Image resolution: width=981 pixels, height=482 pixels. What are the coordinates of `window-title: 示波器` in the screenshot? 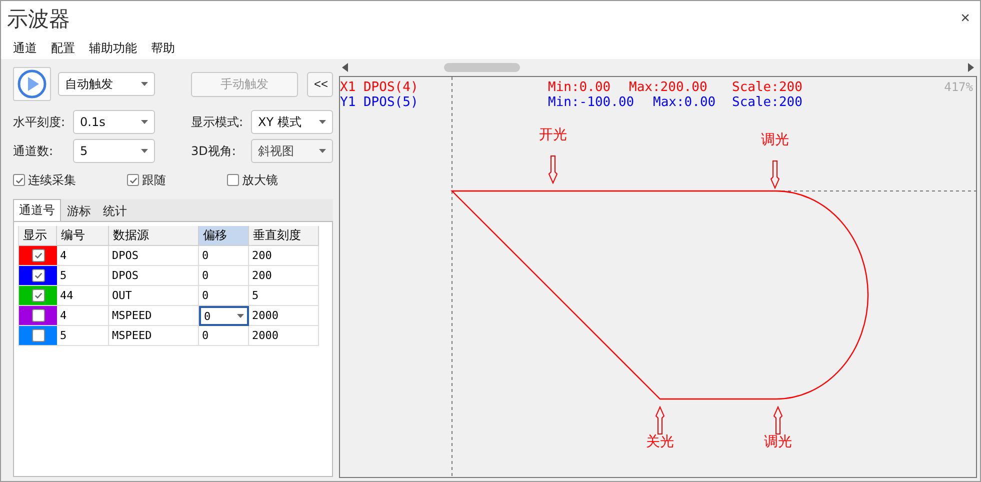 It's located at (38, 19).